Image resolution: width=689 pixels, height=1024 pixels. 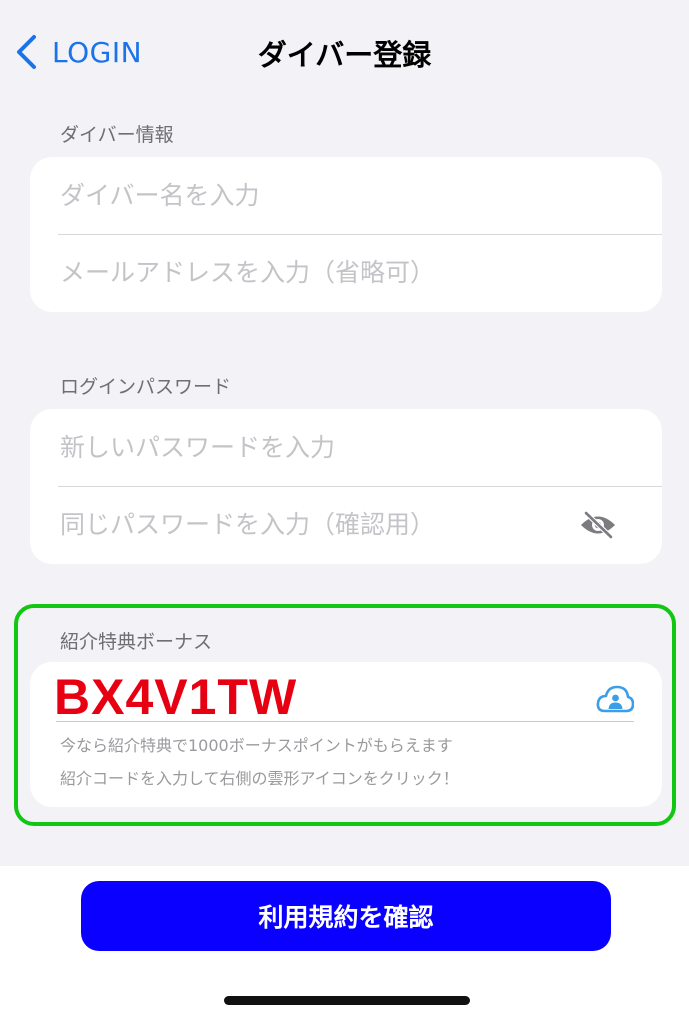 I want to click on page-title: ダイバー登録, so click(x=344, y=55).